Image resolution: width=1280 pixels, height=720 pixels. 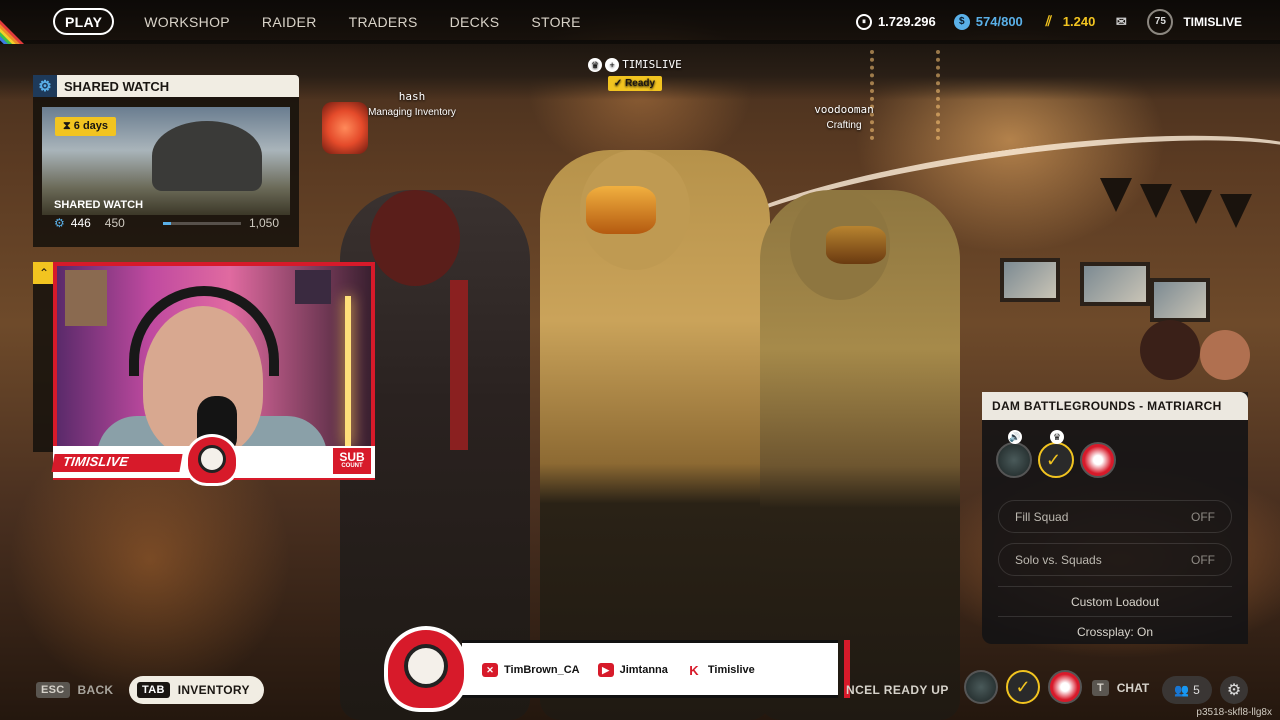 I want to click on friends-button: 👥 5, so click(x=1187, y=690).